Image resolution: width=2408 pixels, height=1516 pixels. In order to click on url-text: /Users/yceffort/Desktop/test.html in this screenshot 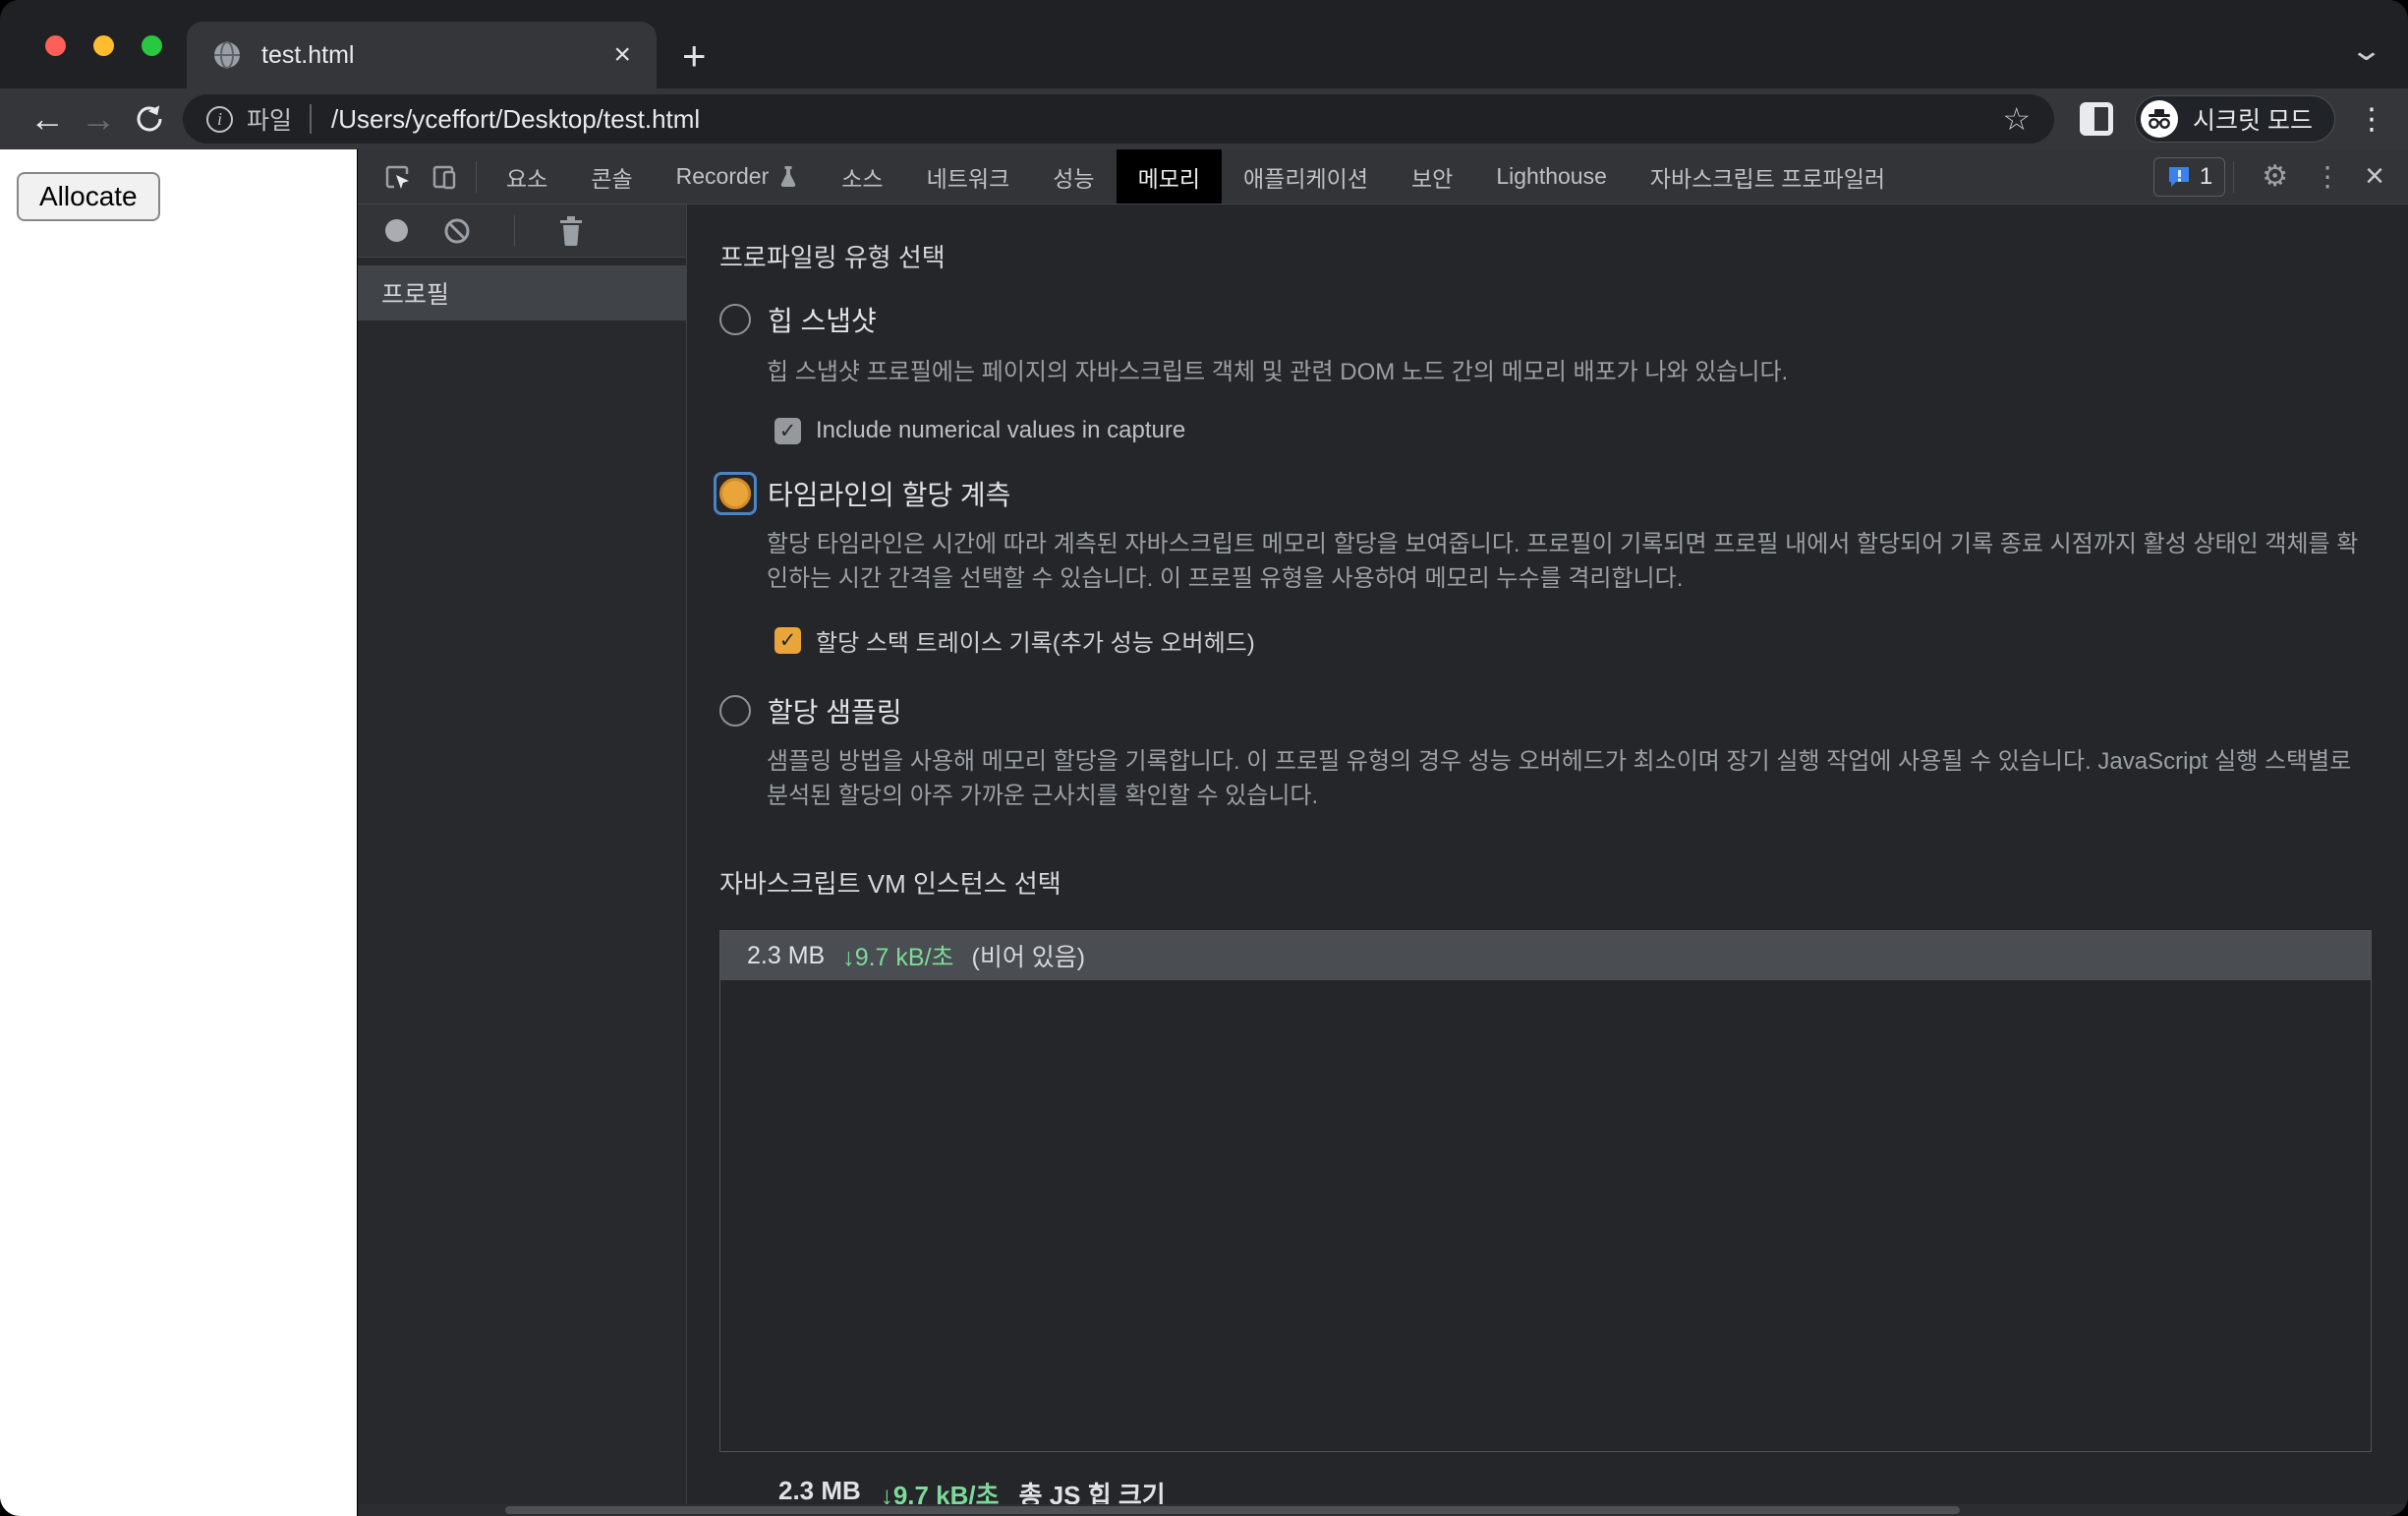, I will do `click(1166, 119)`.